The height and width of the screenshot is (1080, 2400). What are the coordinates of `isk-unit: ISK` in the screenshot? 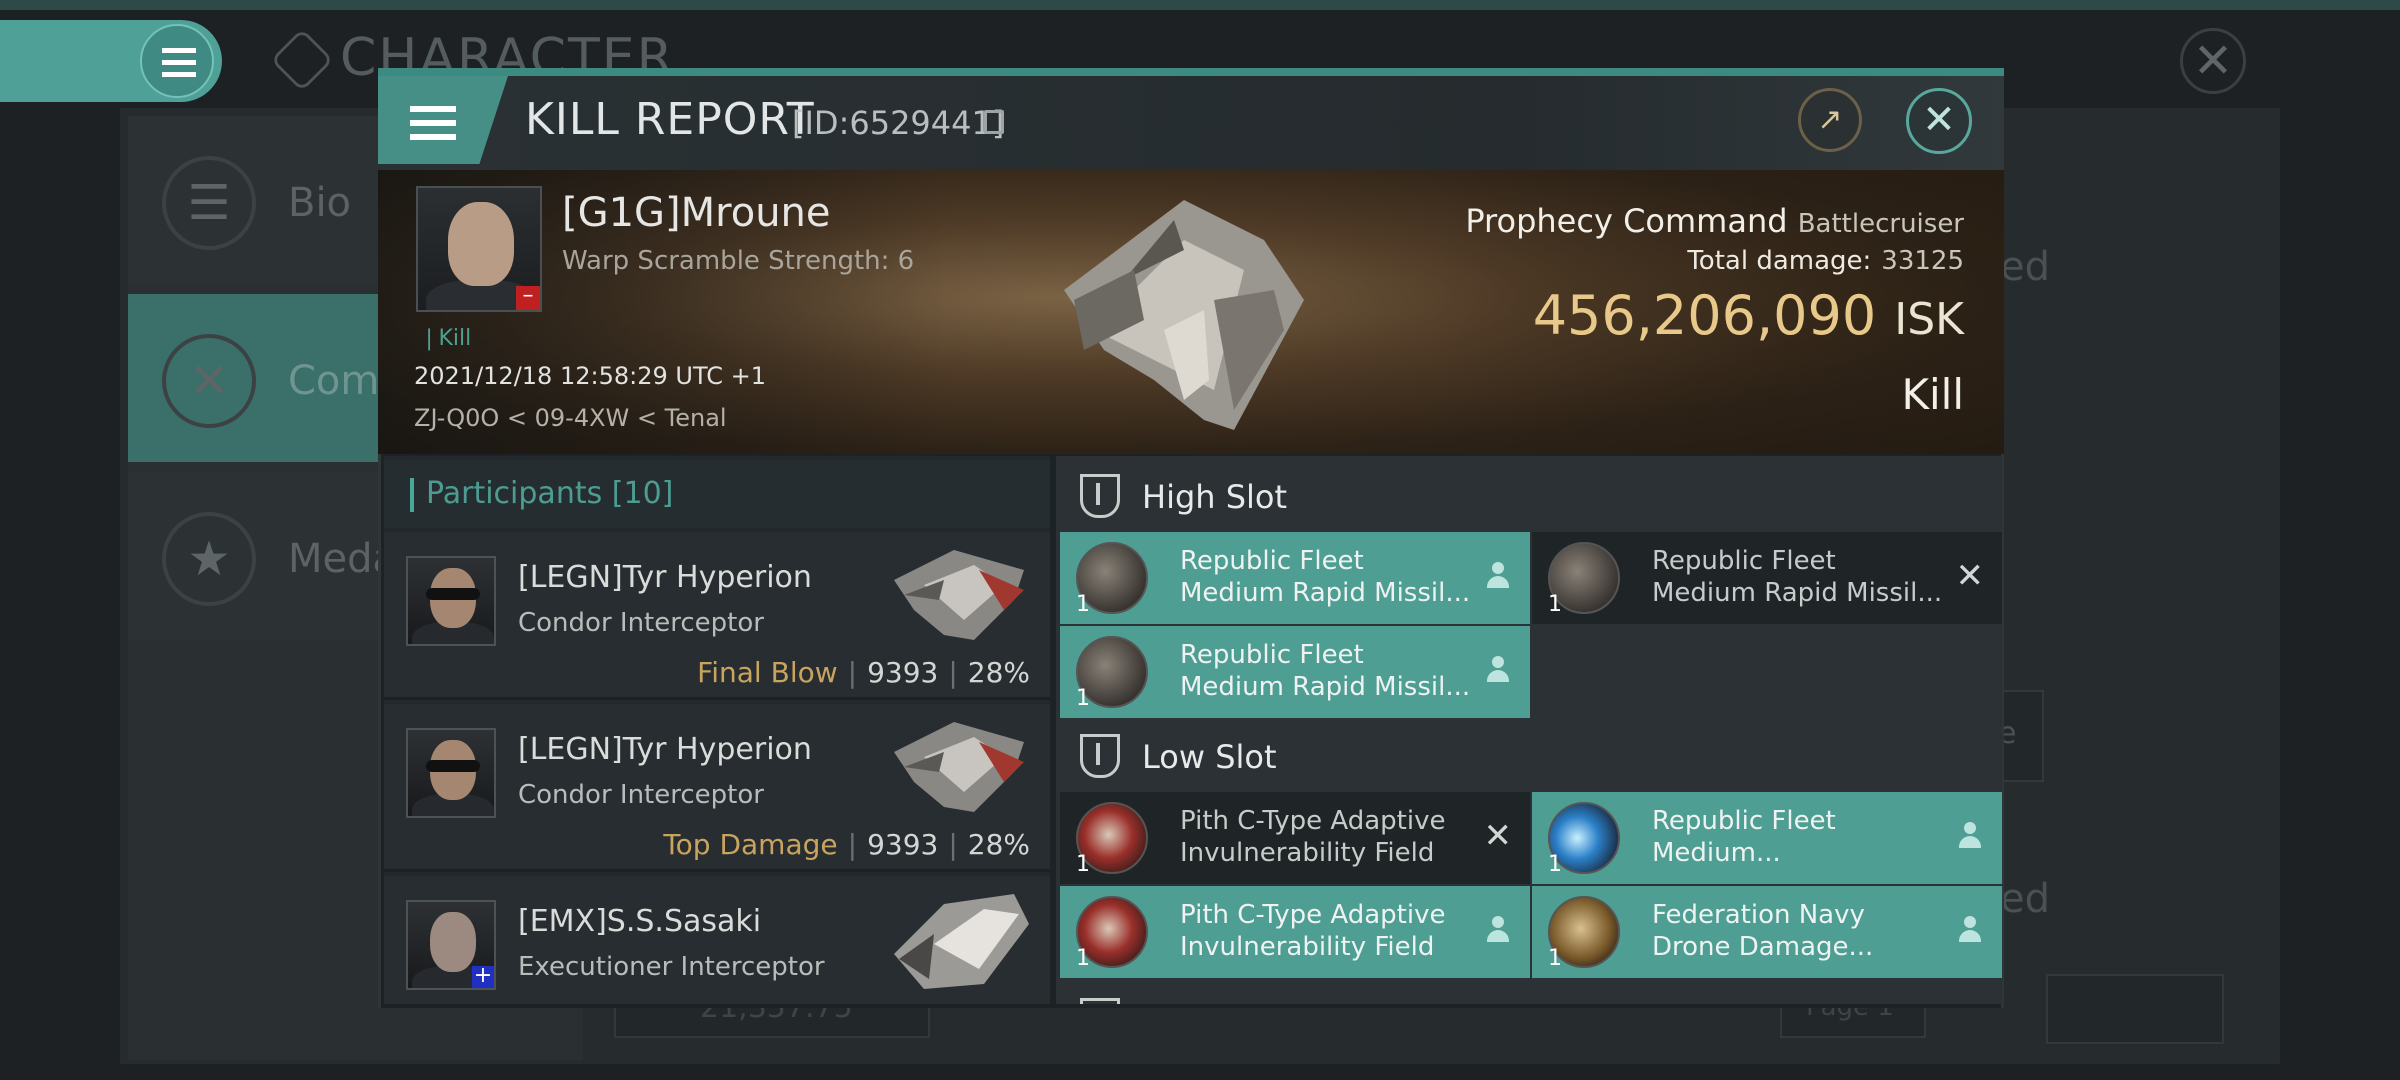 It's located at (1929, 319).